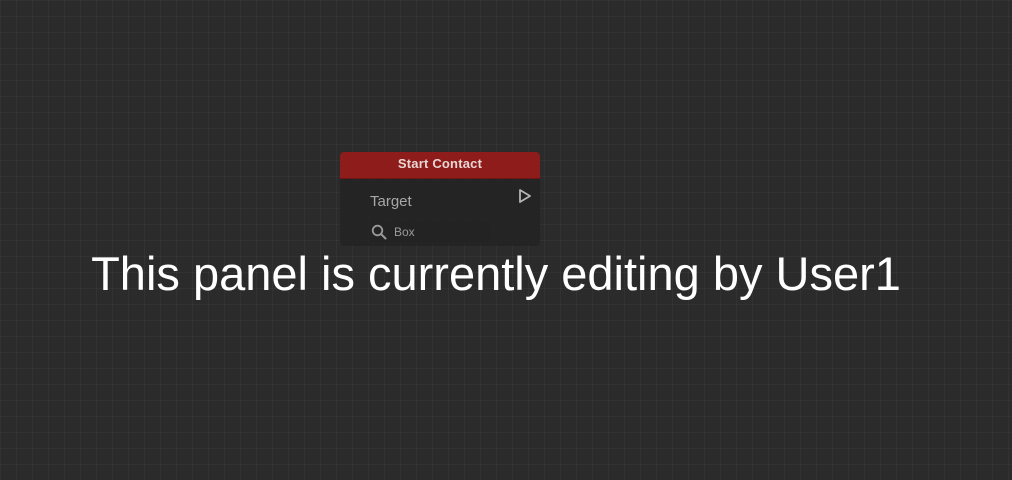 Image resolution: width=1012 pixels, height=480 pixels. Describe the element at coordinates (391, 201) in the screenshot. I see `target-pin-label: Target` at that location.